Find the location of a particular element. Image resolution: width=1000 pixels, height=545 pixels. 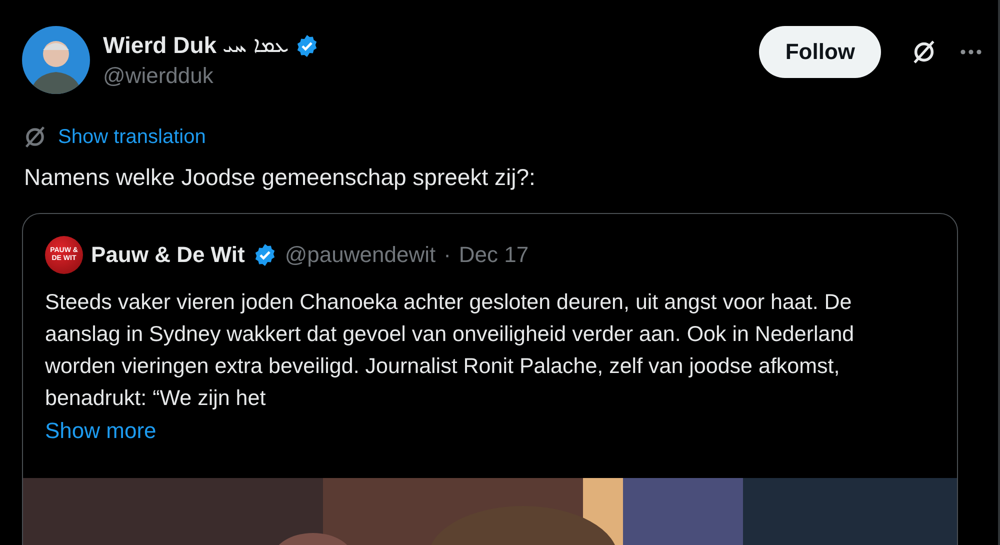

author-name: Wierd Duk is located at coordinates (160, 45).